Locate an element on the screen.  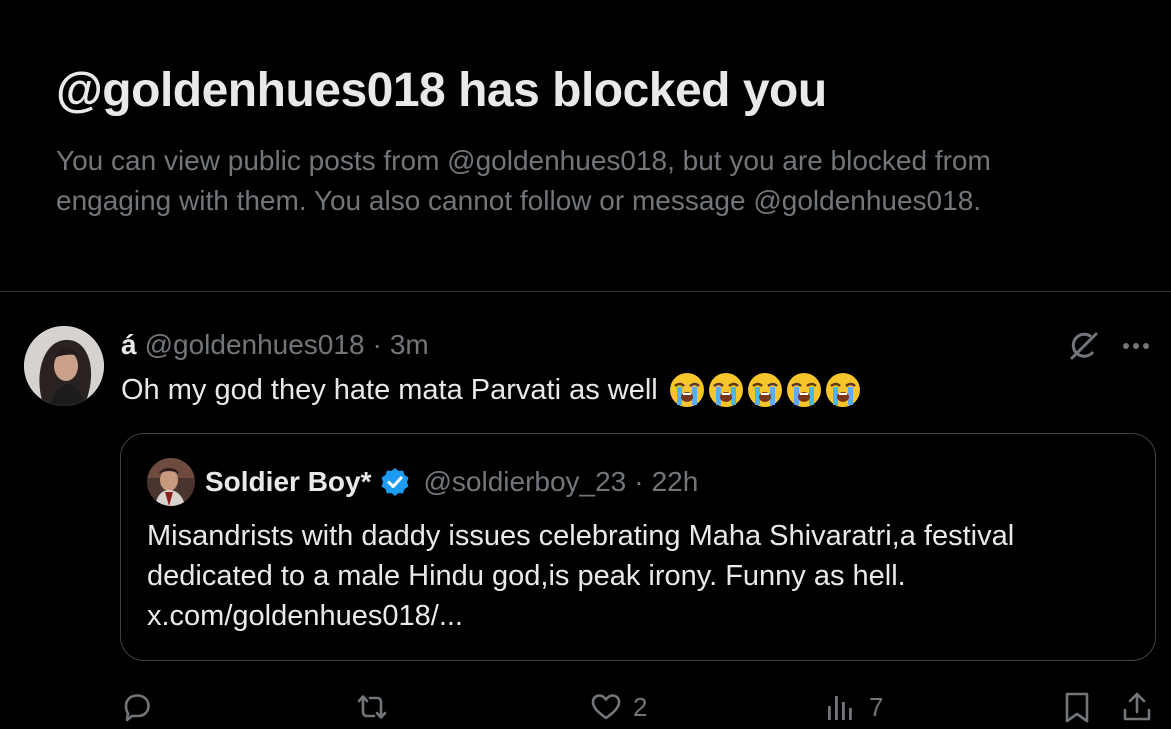
quoted-author-name: Soldier Boy* is located at coordinates (288, 481).